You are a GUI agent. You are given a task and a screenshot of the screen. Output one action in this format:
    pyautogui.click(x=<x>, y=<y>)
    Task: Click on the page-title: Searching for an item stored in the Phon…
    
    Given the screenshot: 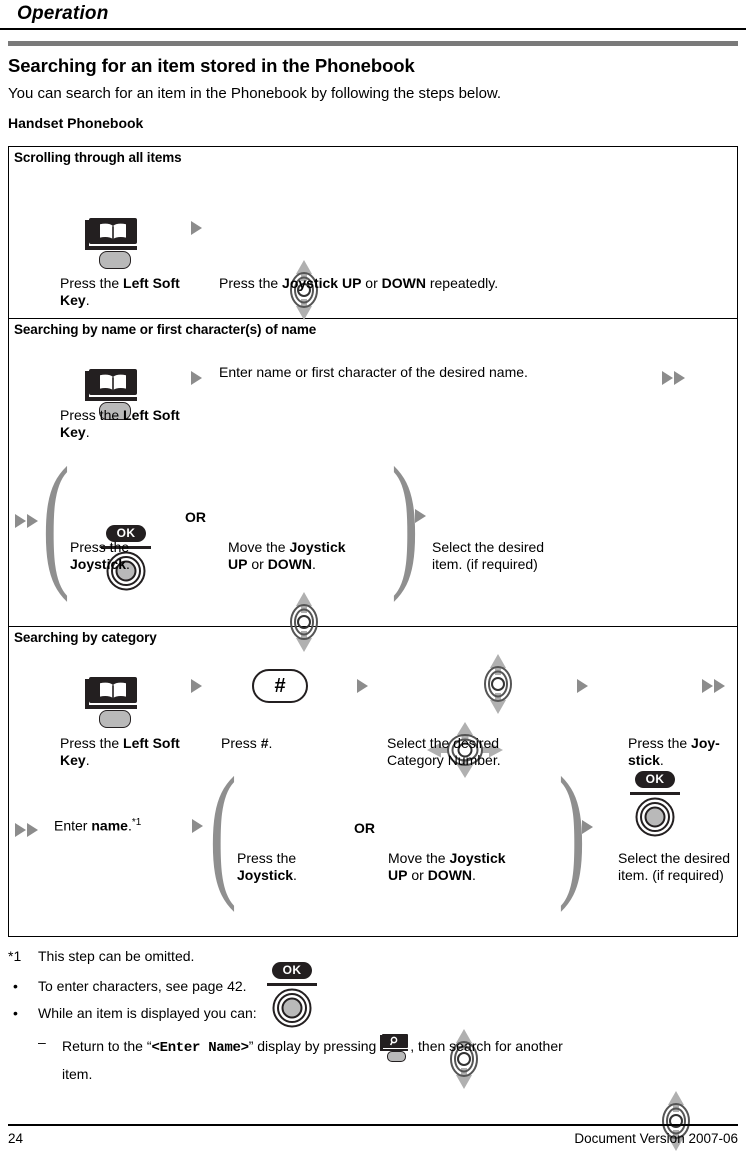 What is the action you would take?
    pyautogui.click(x=211, y=65)
    